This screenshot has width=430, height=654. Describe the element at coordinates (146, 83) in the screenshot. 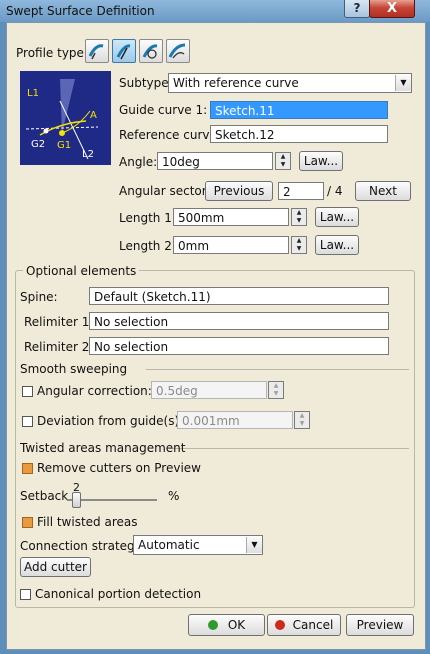

I see `subtype-label: Subtype:` at that location.